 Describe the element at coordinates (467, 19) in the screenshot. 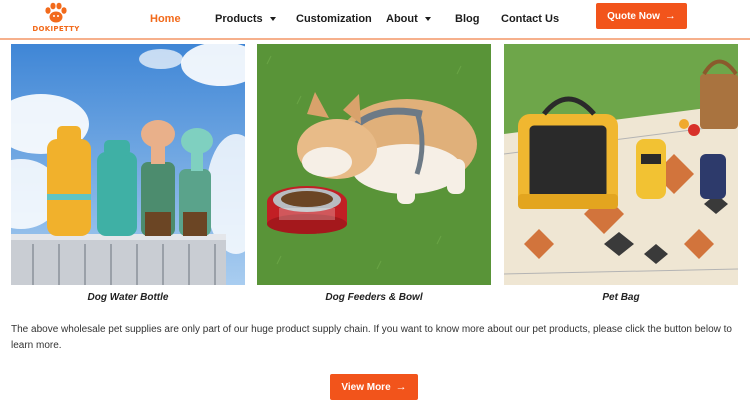

I see `nav-item-label: Blog` at that location.